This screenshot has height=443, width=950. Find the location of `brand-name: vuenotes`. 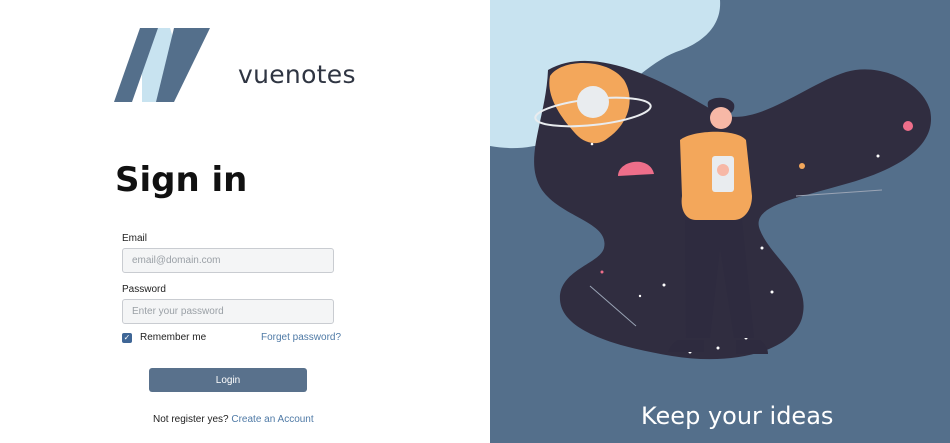

brand-name: vuenotes is located at coordinates (297, 74).